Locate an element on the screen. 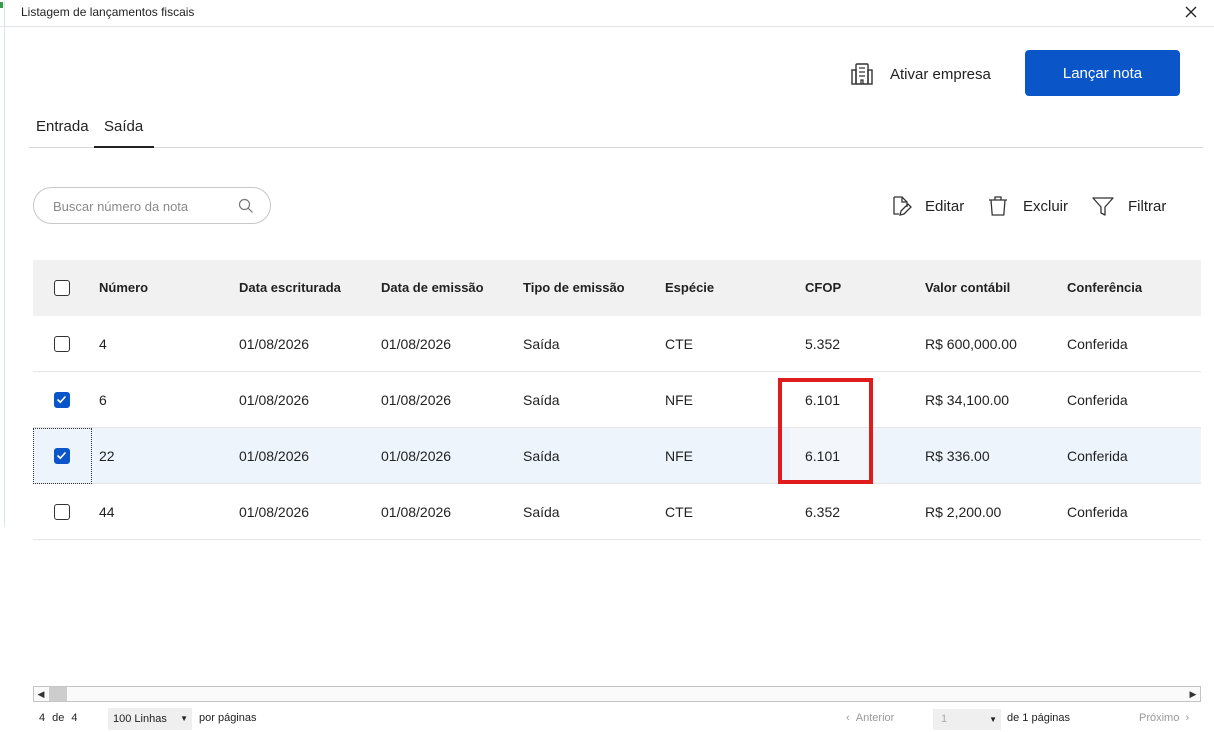 The height and width of the screenshot is (732, 1214). column-header-numero: Número is located at coordinates (123, 288).